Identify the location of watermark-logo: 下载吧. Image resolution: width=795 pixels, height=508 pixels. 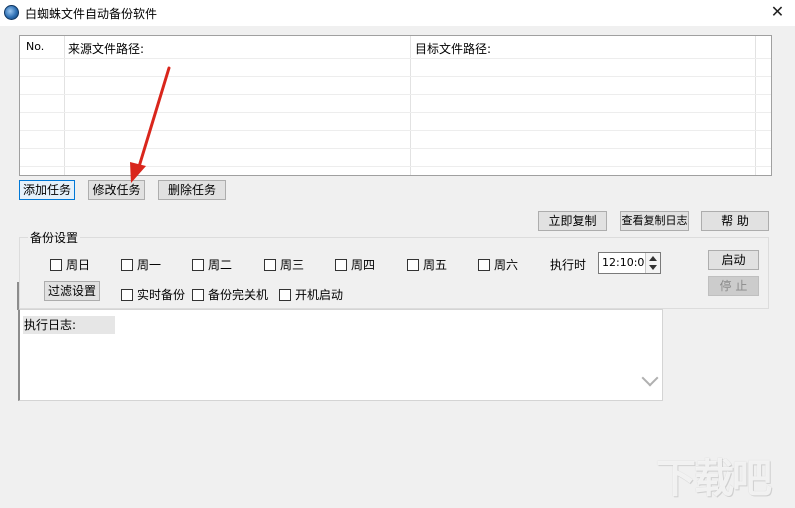
(714, 479).